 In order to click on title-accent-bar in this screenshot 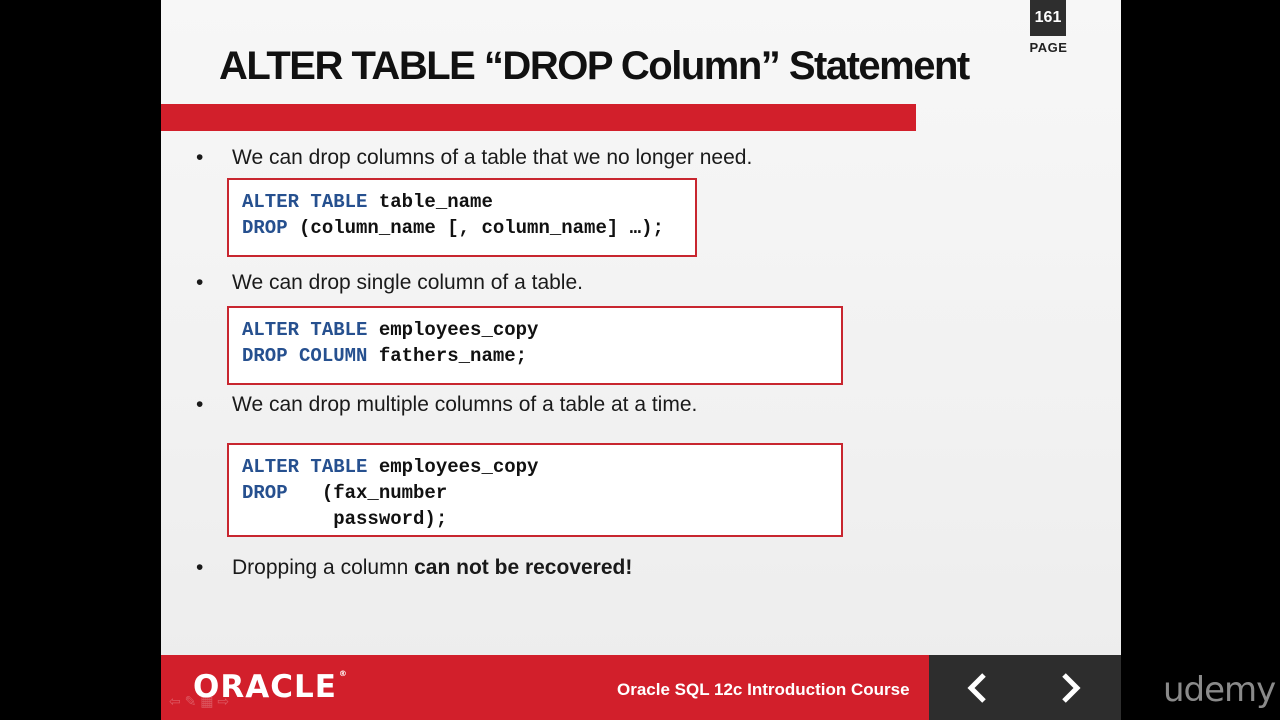, I will do `click(538, 117)`.